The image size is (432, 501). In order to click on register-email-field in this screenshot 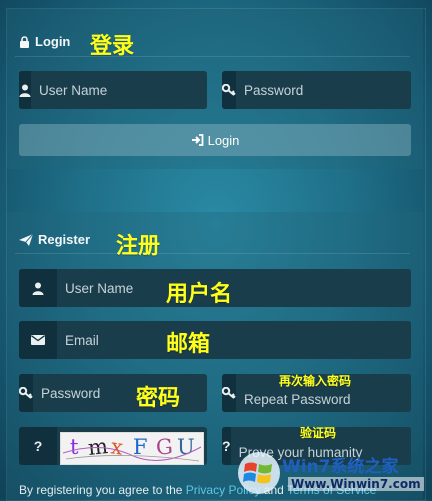, I will do `click(215, 340)`.